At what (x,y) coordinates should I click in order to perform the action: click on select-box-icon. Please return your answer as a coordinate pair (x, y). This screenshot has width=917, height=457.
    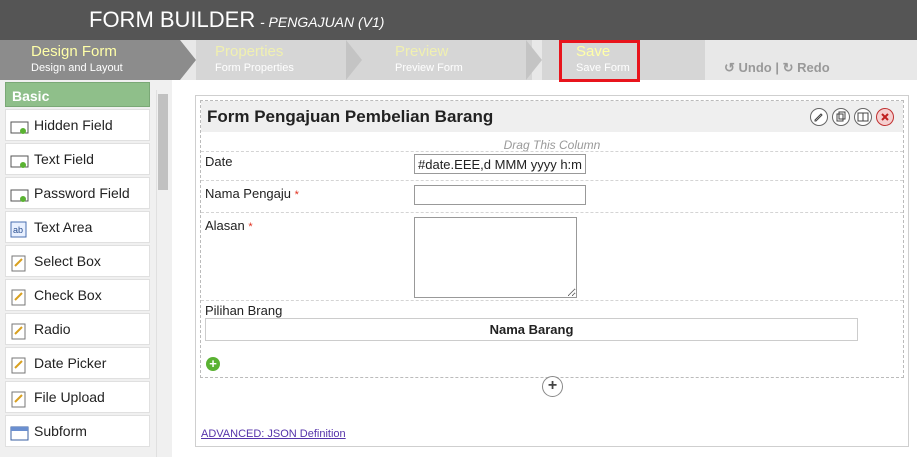
    Looking at the image, I should click on (19, 262).